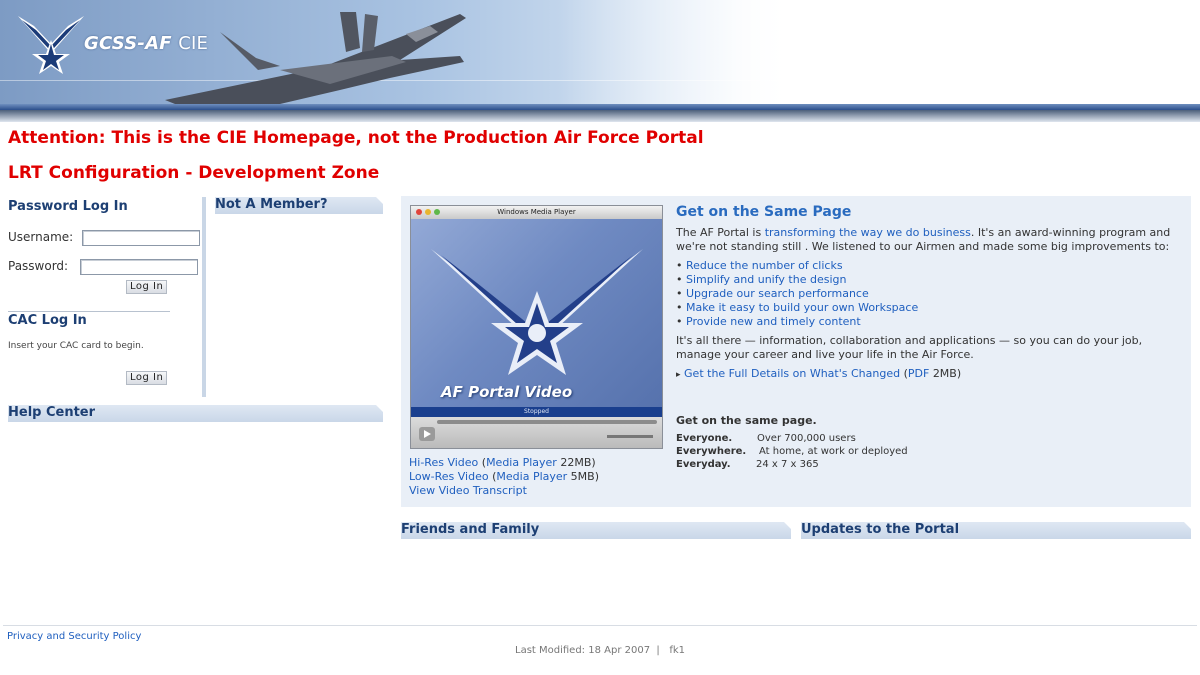  I want to click on app-logo-text: GCSS-AF CIE, so click(146, 43).